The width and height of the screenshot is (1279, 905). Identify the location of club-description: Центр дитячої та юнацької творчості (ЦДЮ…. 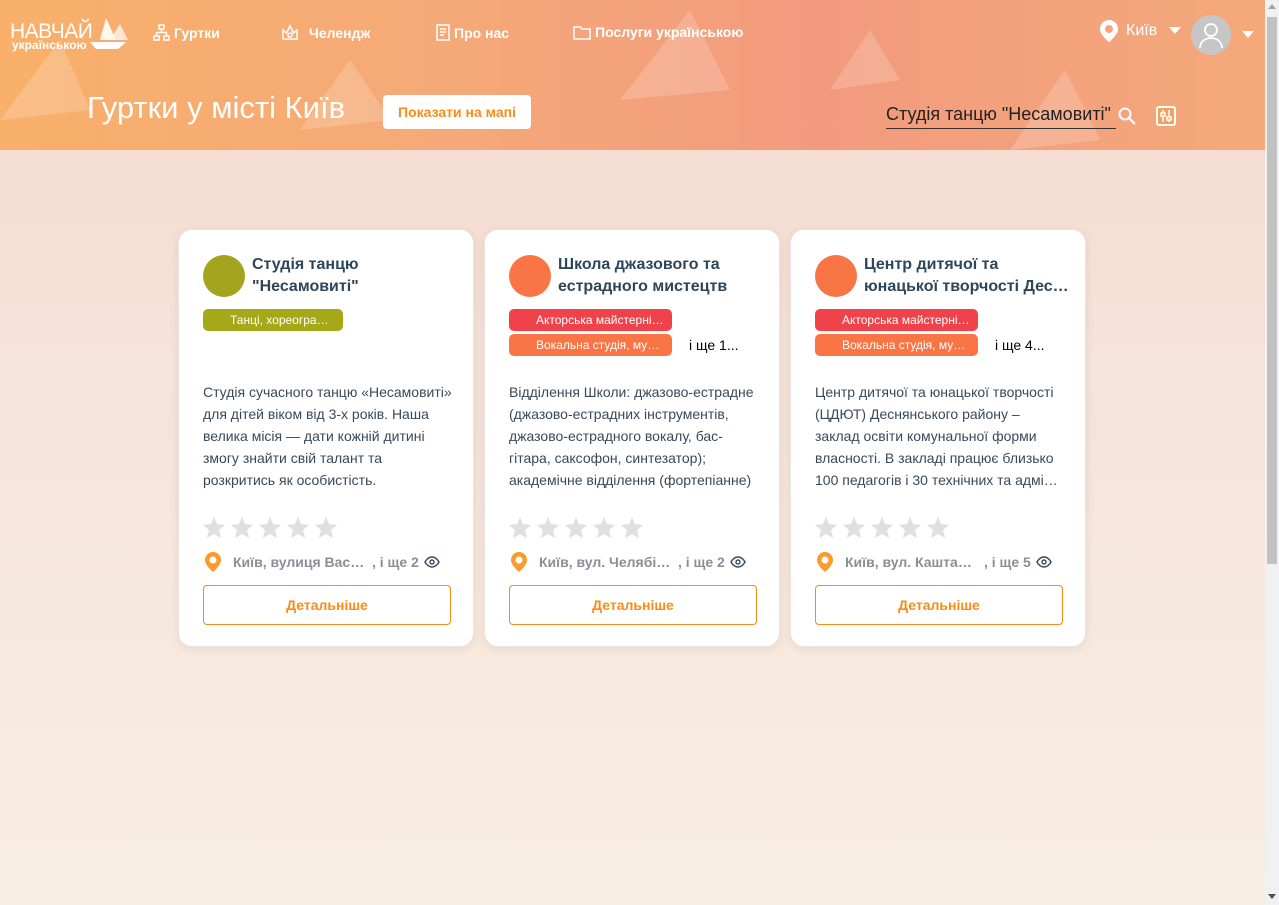
(936, 436).